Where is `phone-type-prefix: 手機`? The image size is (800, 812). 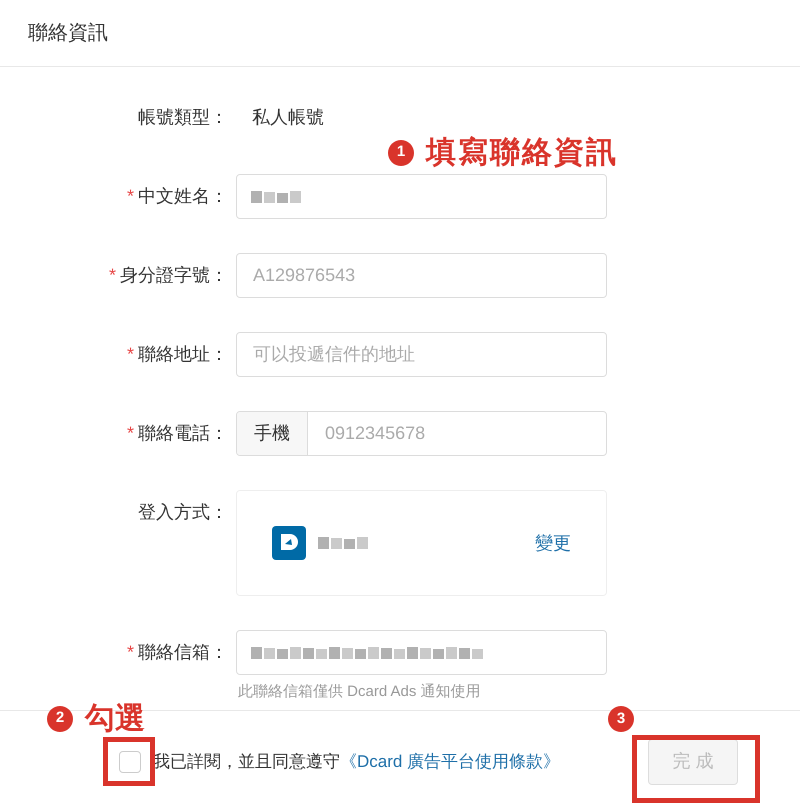
phone-type-prefix: 手機 is located at coordinates (272, 433).